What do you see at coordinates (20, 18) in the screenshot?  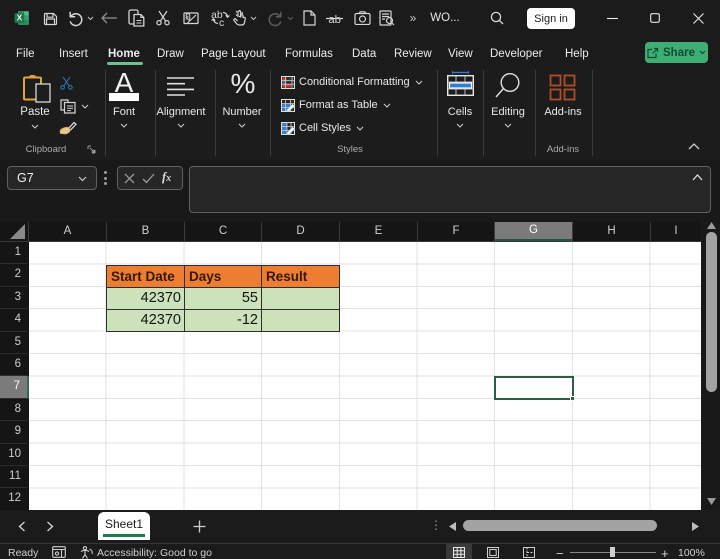 I see `svg-text: X` at bounding box center [20, 18].